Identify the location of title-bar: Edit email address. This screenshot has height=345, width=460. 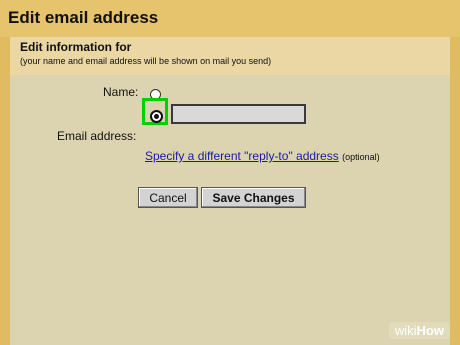
(230, 18).